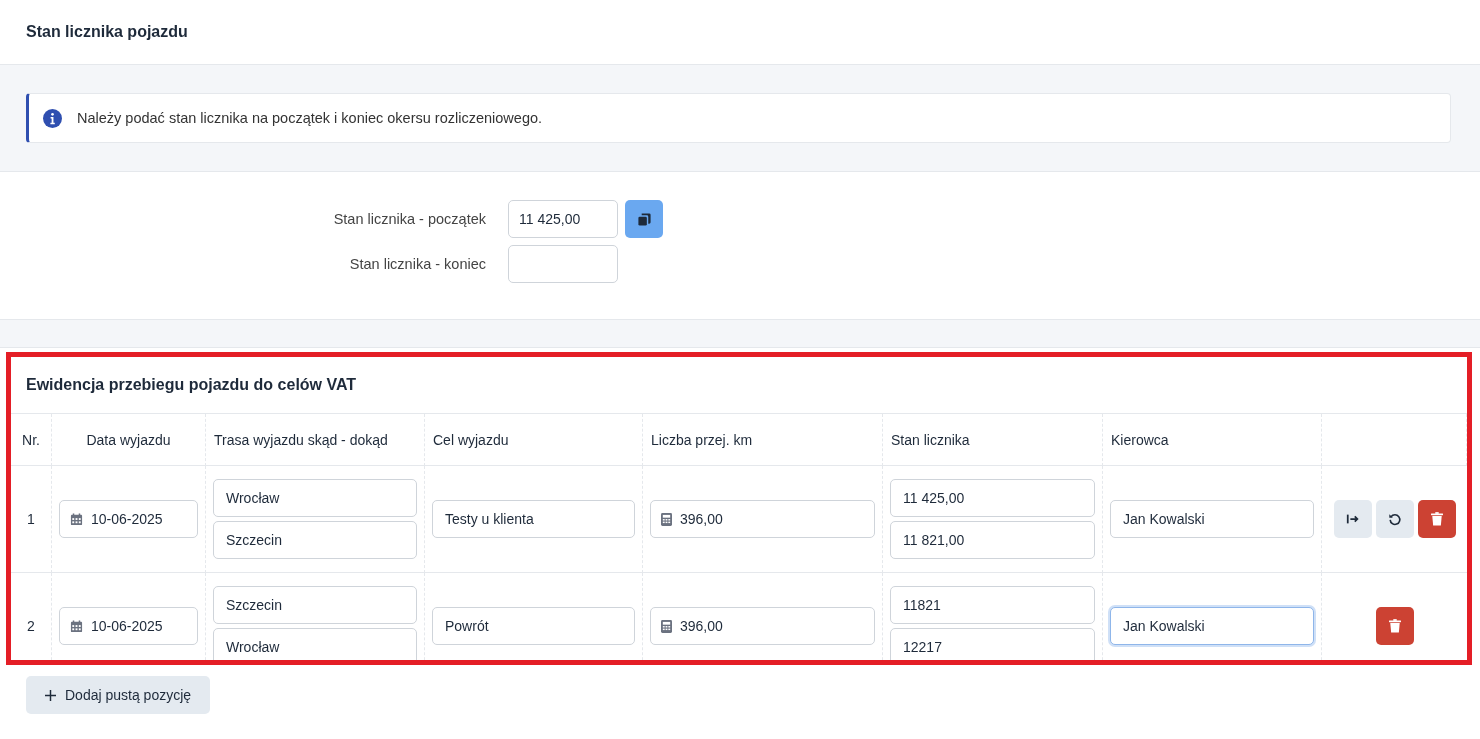 This screenshot has width=1480, height=739. Describe the element at coordinates (533, 626) in the screenshot. I see `purpose-input: Powrót` at that location.